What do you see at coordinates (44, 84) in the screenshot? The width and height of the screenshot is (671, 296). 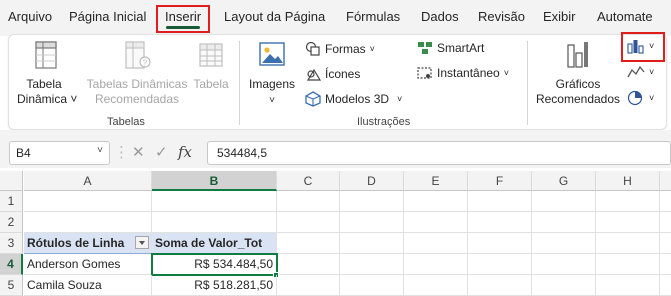 I see `tabela-dinamica-label-1: Tabela` at bounding box center [44, 84].